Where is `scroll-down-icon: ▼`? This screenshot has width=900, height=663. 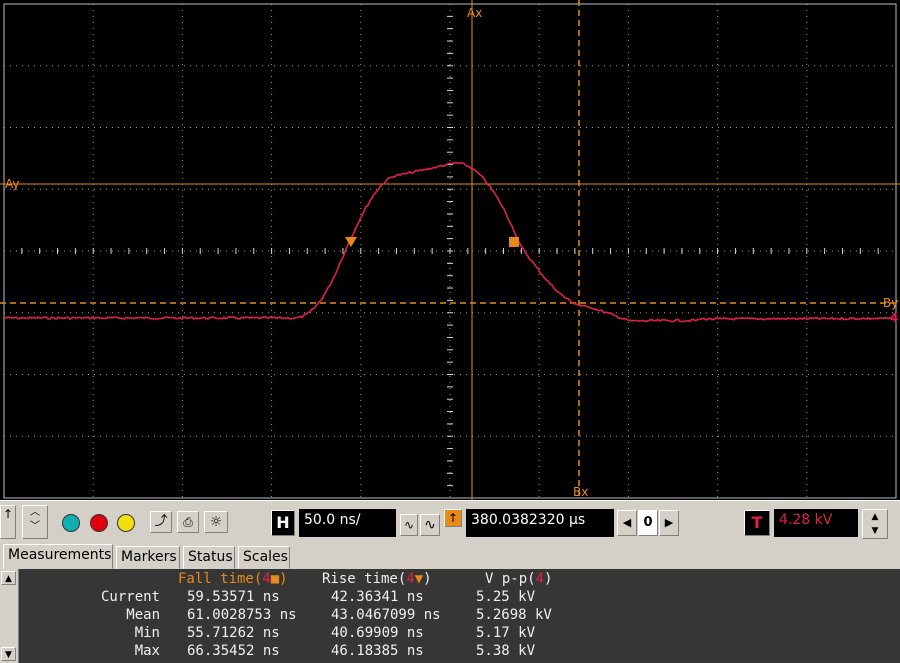
scroll-down-icon: ▼ is located at coordinates (8, 654).